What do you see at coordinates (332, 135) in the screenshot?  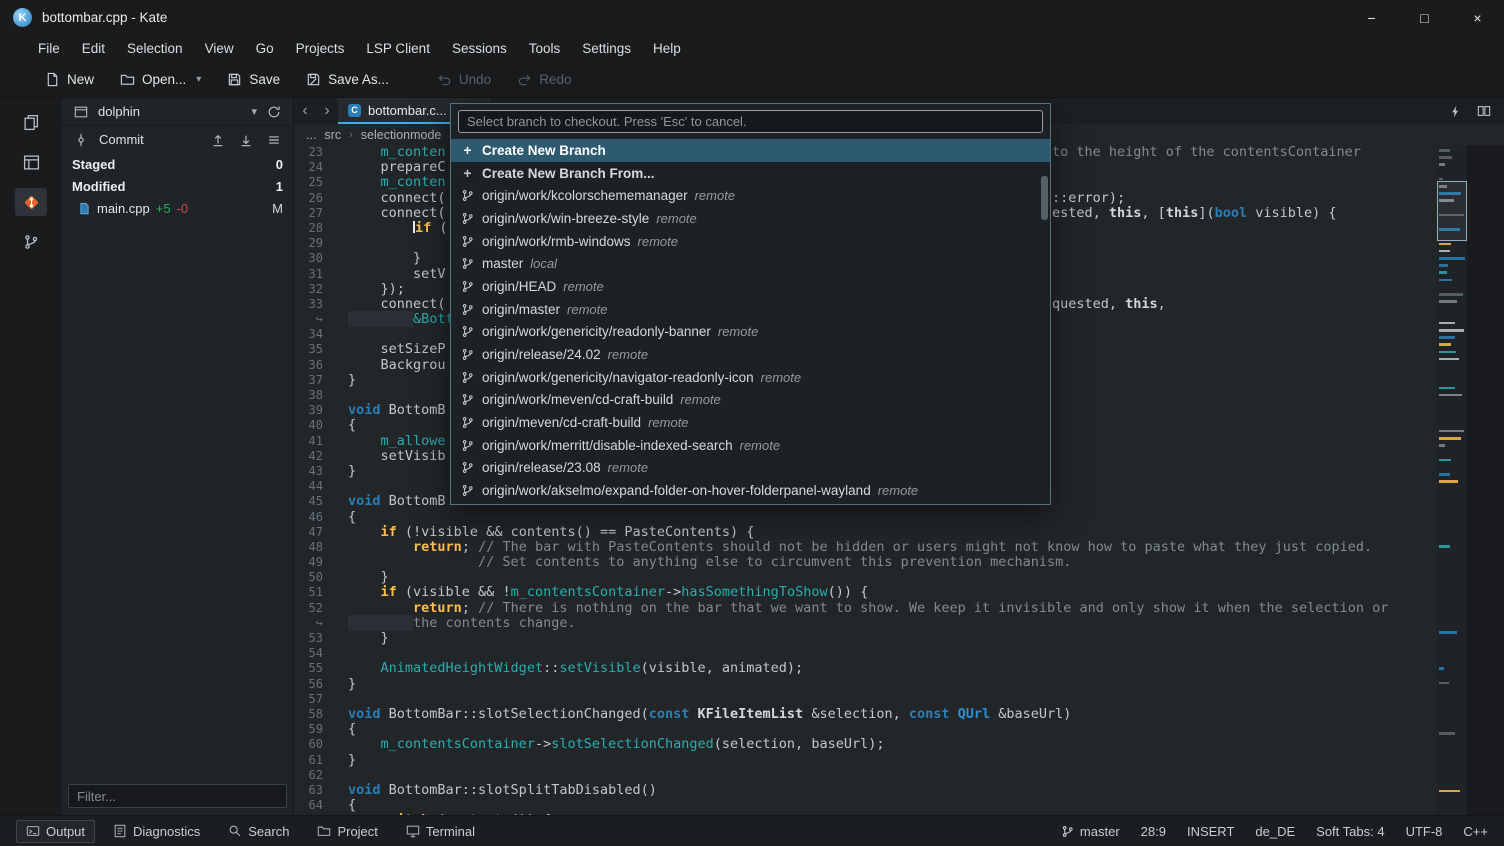 I see `breadcrumb-src: src` at bounding box center [332, 135].